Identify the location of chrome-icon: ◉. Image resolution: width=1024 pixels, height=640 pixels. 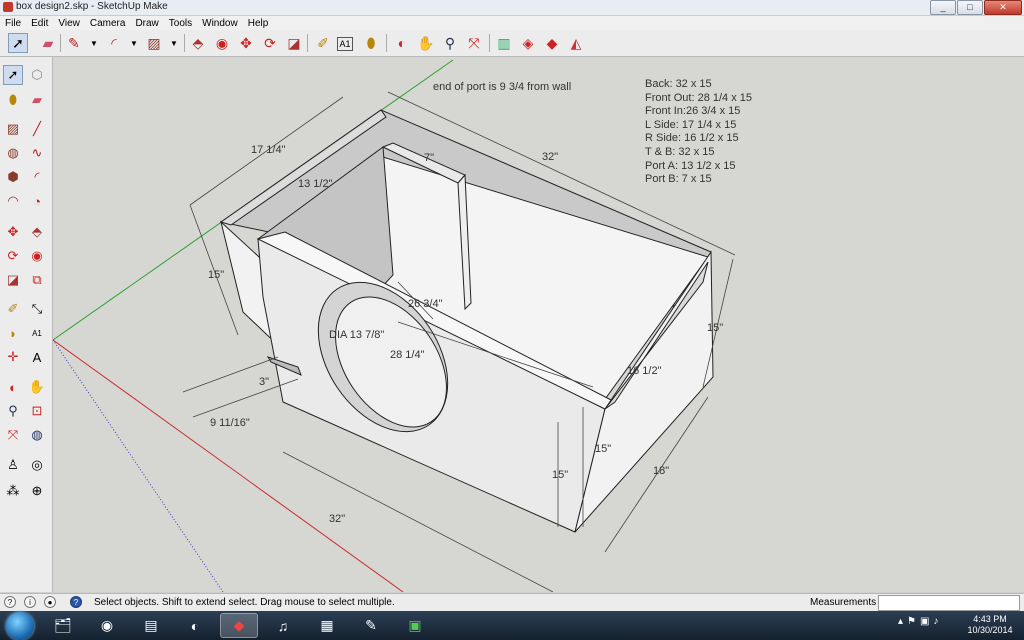
(107, 625).